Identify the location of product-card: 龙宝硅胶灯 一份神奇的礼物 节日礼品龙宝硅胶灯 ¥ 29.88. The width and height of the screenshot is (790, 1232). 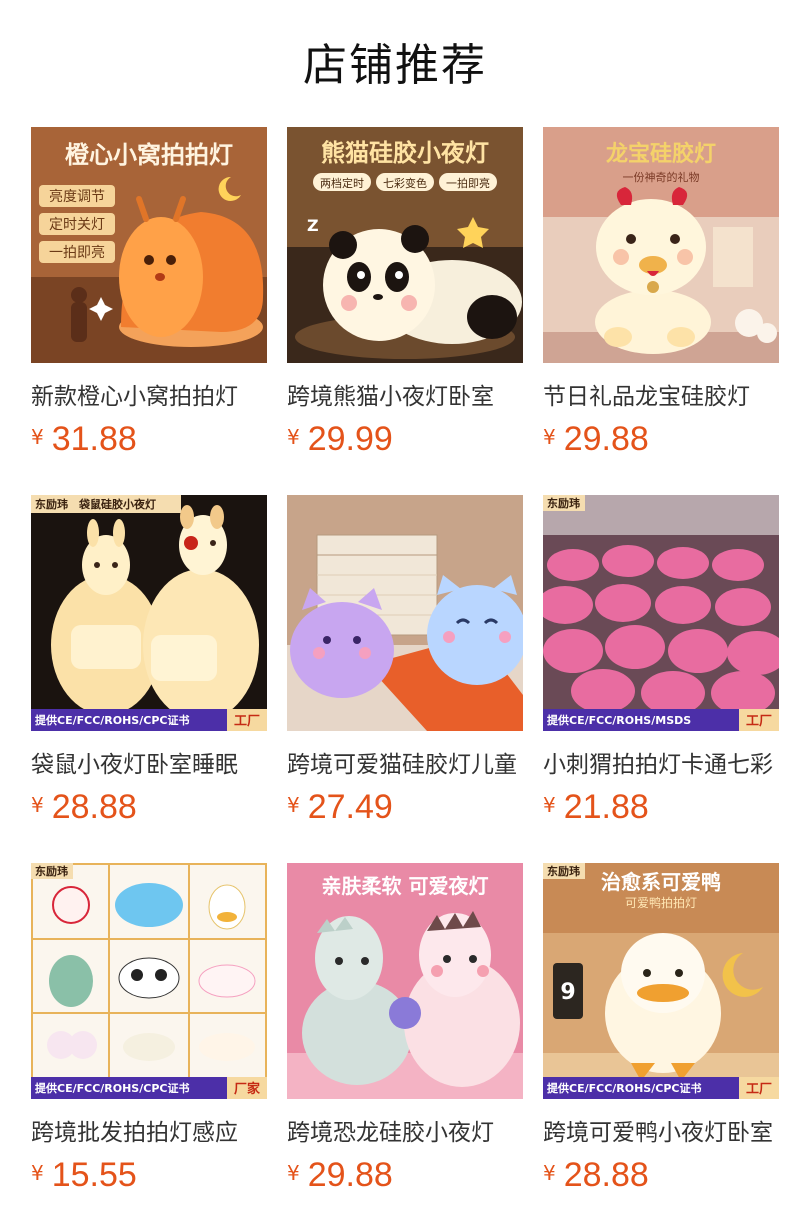
(661, 295).